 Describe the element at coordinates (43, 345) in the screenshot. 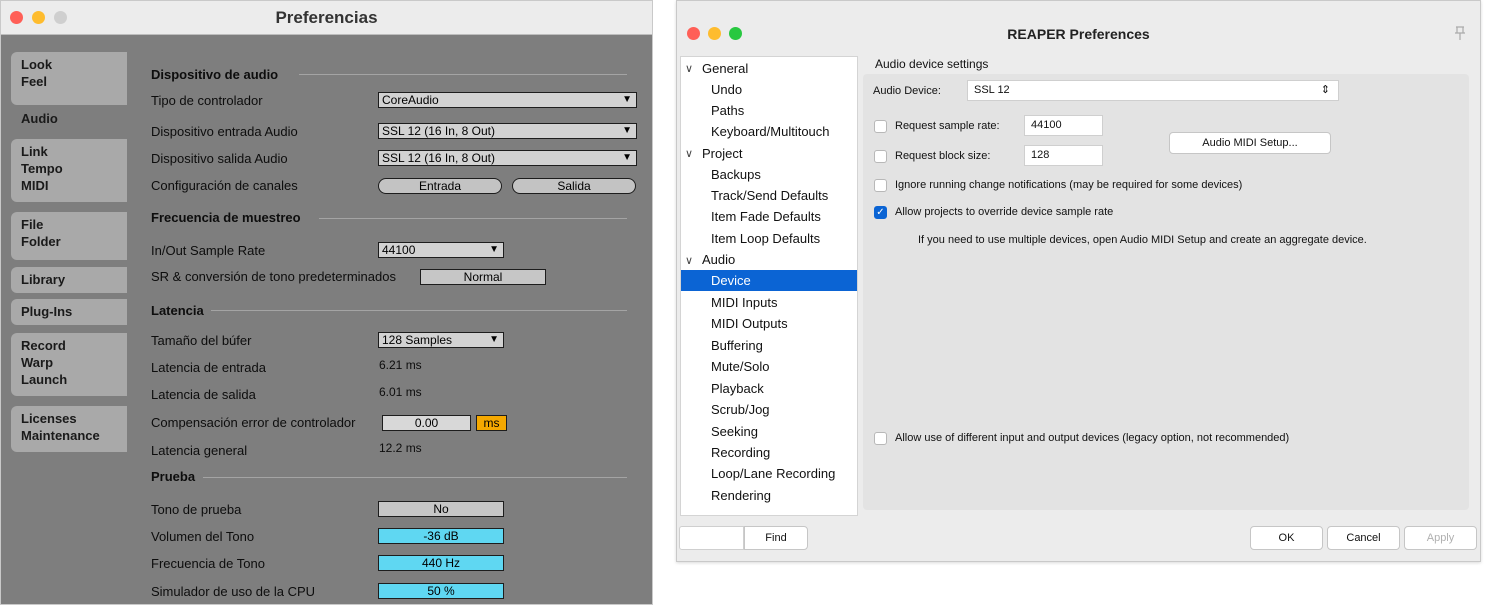

I see `tab-label: Record` at that location.